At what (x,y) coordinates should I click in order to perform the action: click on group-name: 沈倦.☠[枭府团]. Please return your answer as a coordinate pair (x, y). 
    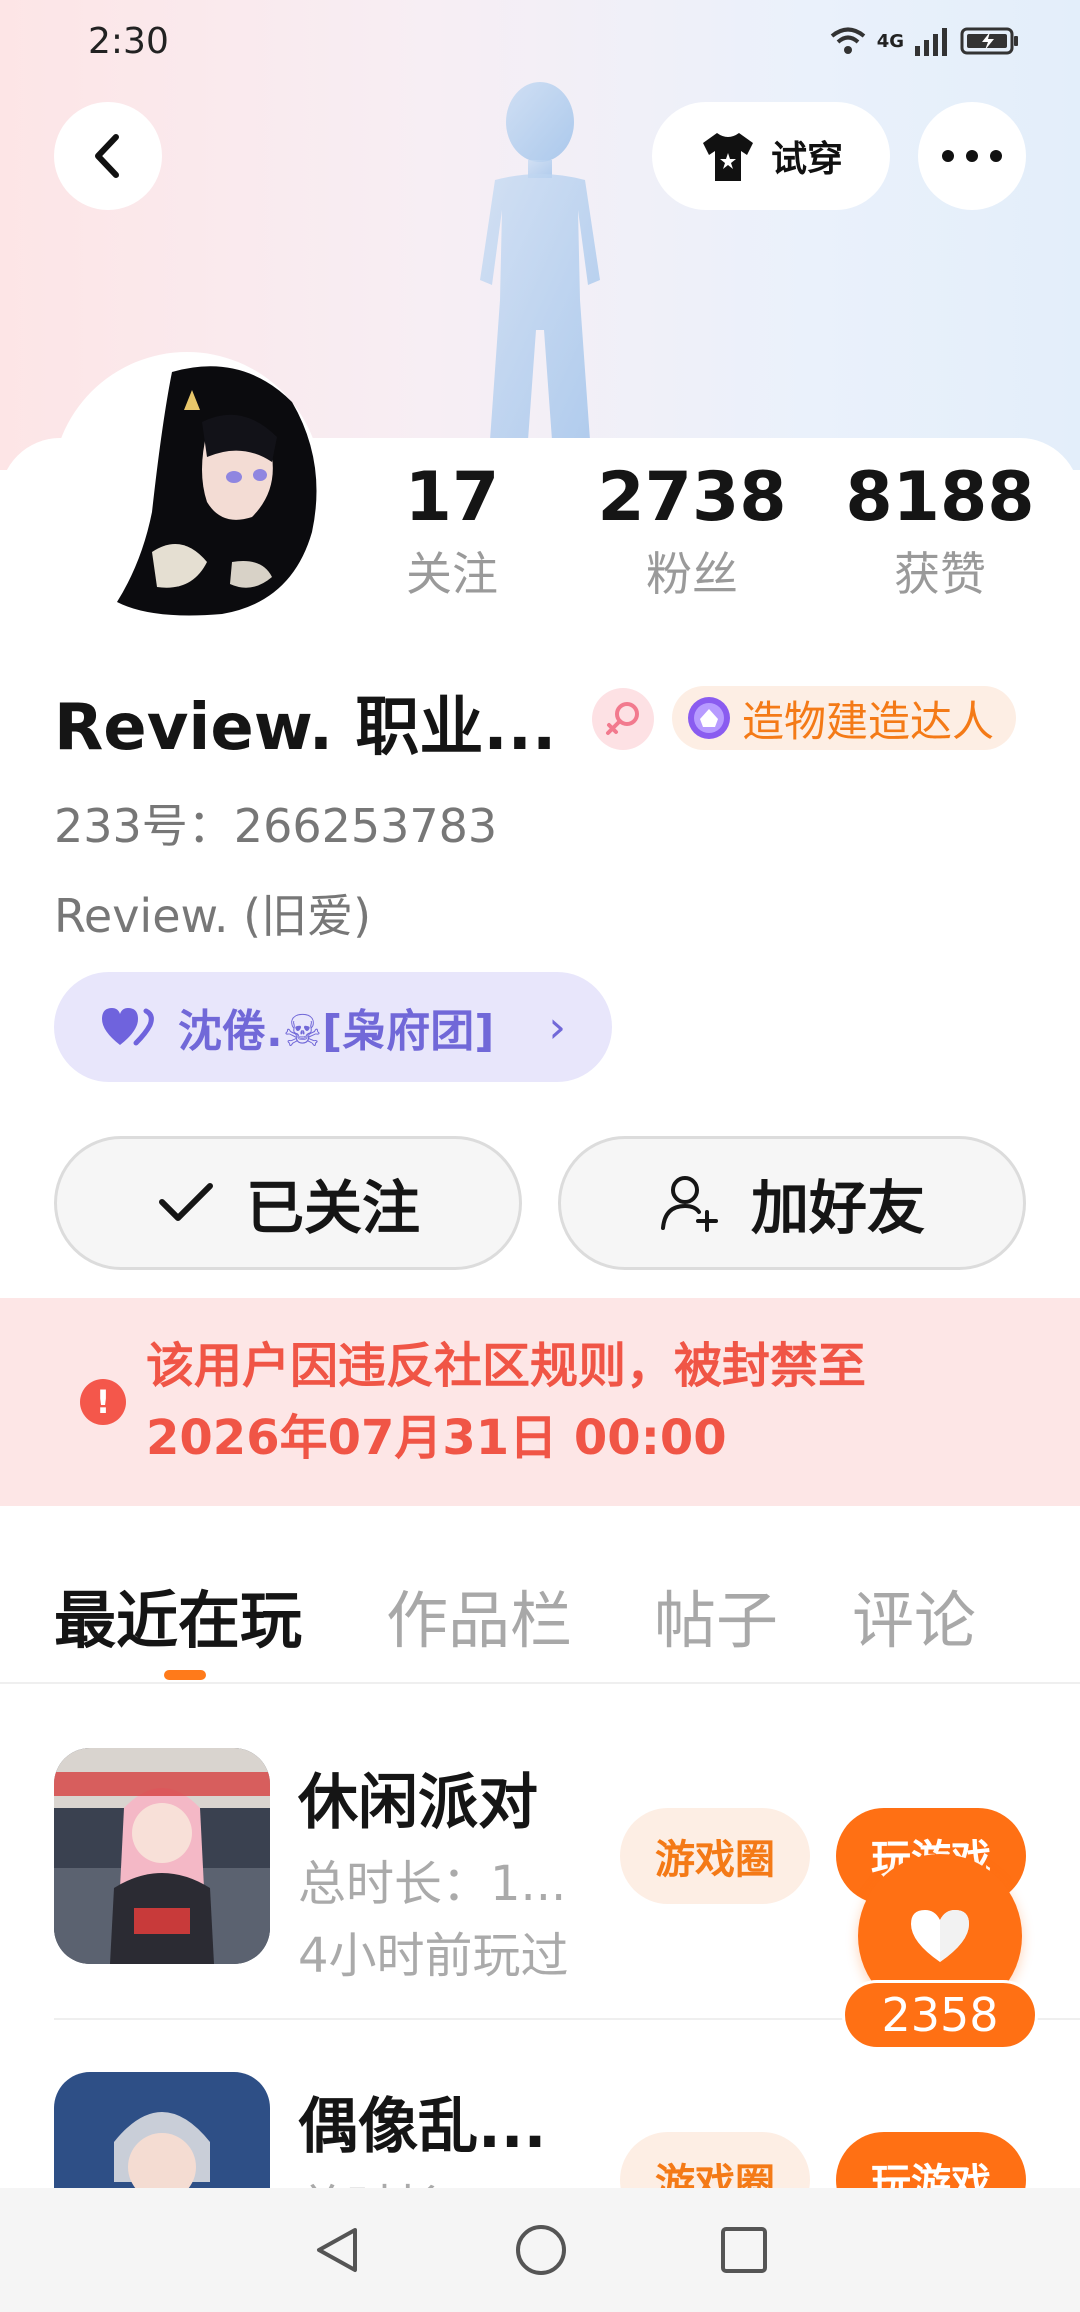
    Looking at the image, I should click on (336, 1031).